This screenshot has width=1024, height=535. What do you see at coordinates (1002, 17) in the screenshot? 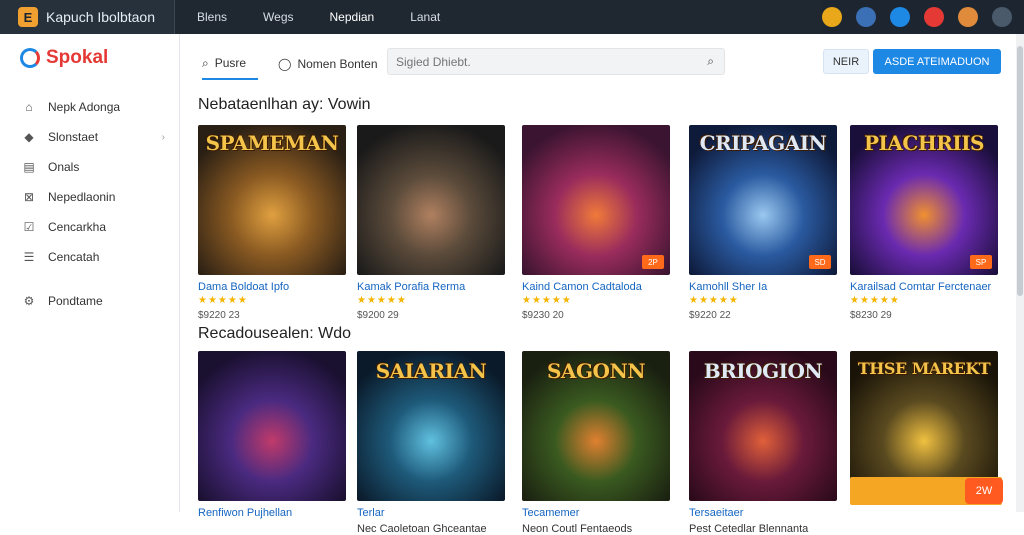
I see `avatar-icon` at bounding box center [1002, 17].